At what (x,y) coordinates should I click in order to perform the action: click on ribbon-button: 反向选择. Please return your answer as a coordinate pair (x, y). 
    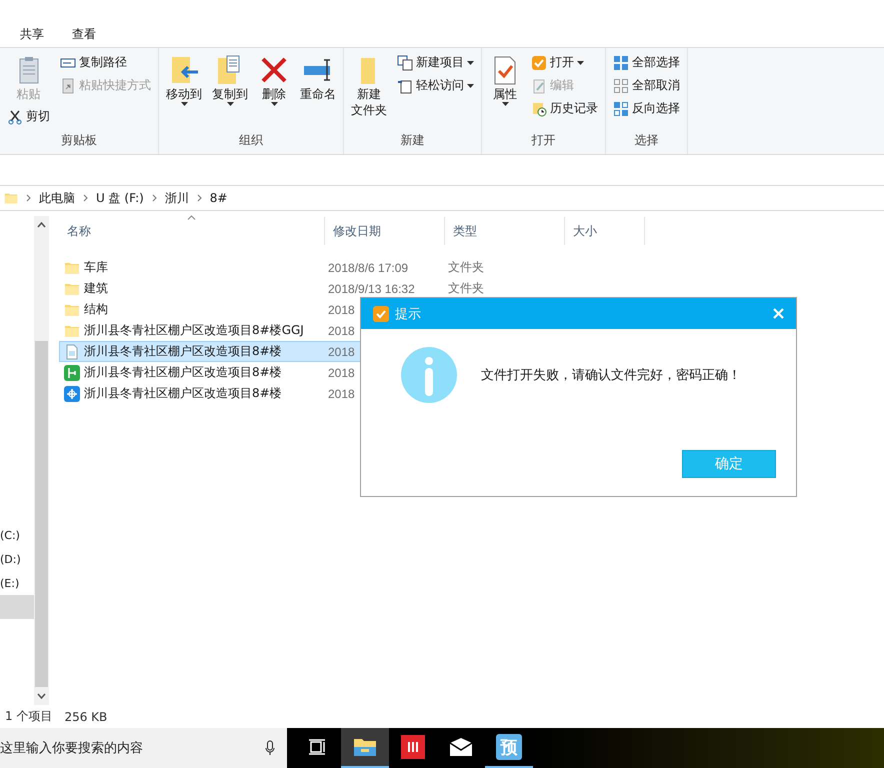
    Looking at the image, I should click on (646, 108).